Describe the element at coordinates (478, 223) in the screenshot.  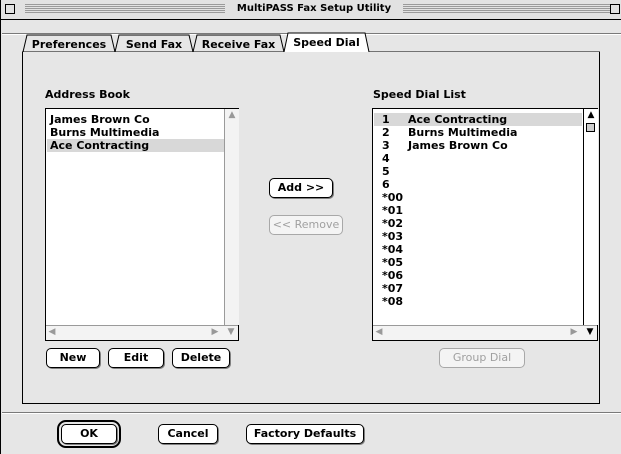
I see `list-item: *02` at that location.